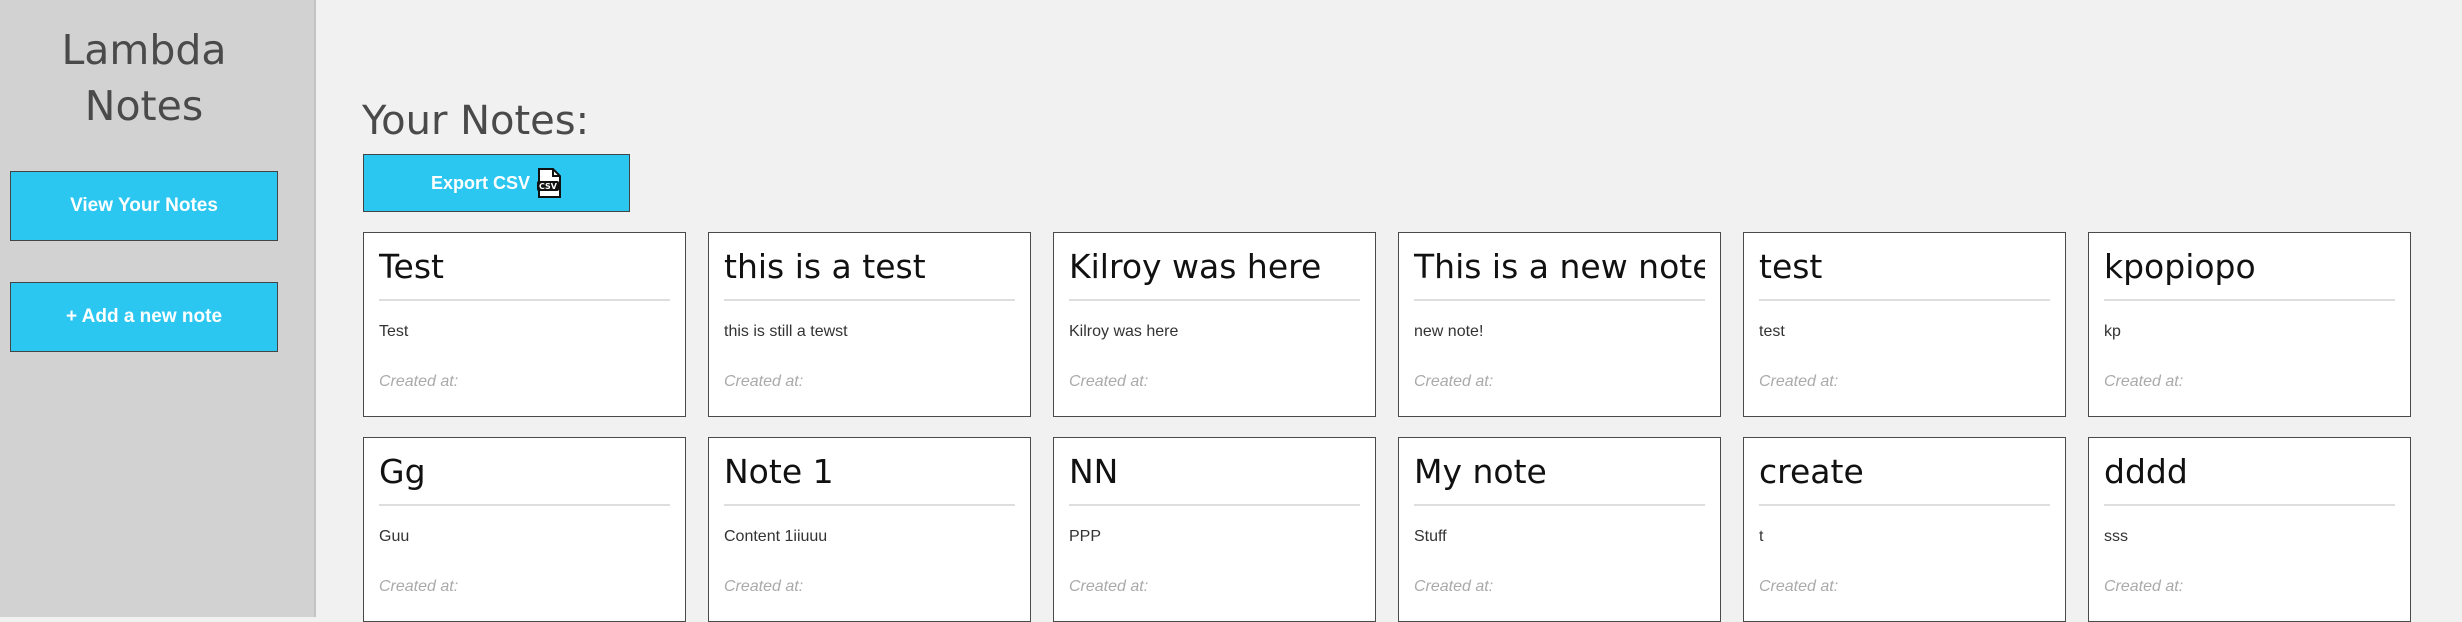 This screenshot has width=2462, height=622. What do you see at coordinates (1904, 472) in the screenshot?
I see `note-title: create` at bounding box center [1904, 472].